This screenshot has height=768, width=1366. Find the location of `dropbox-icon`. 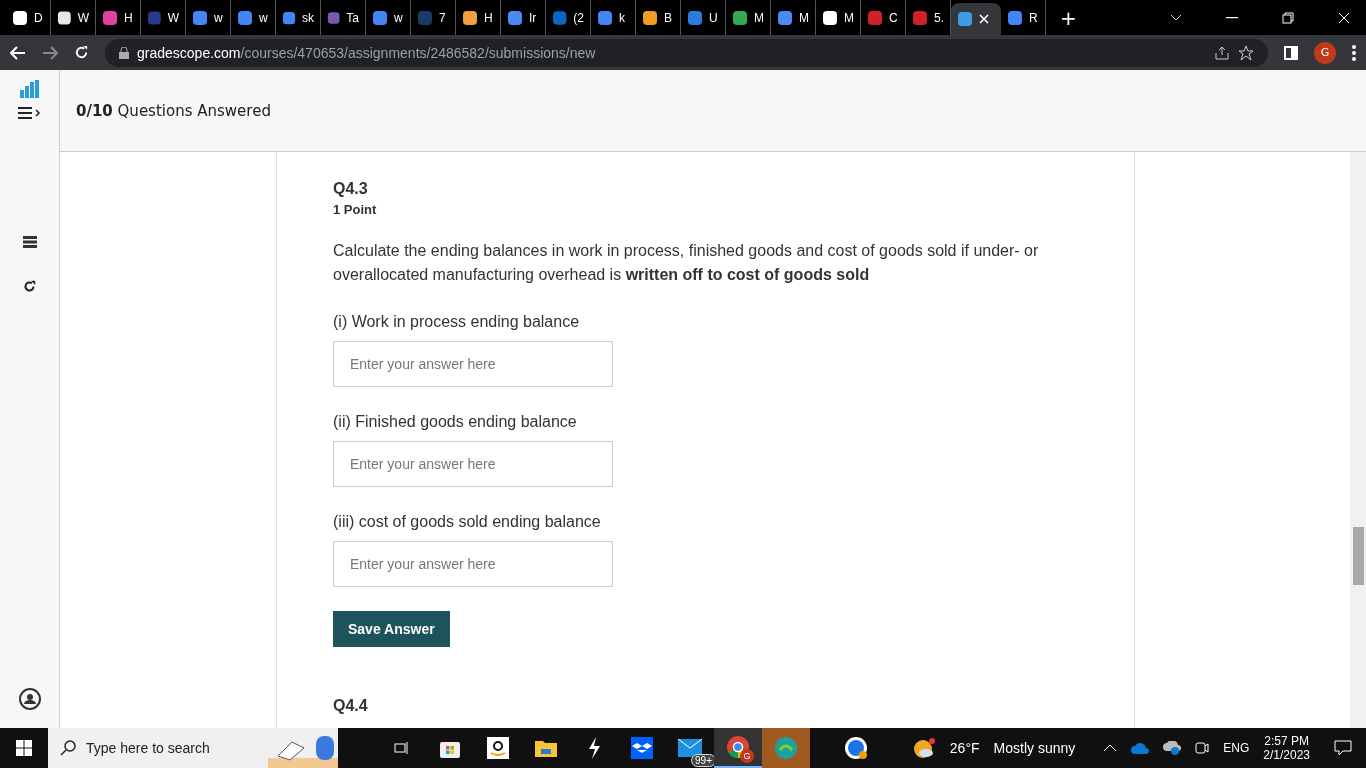

dropbox-icon is located at coordinates (642, 748).